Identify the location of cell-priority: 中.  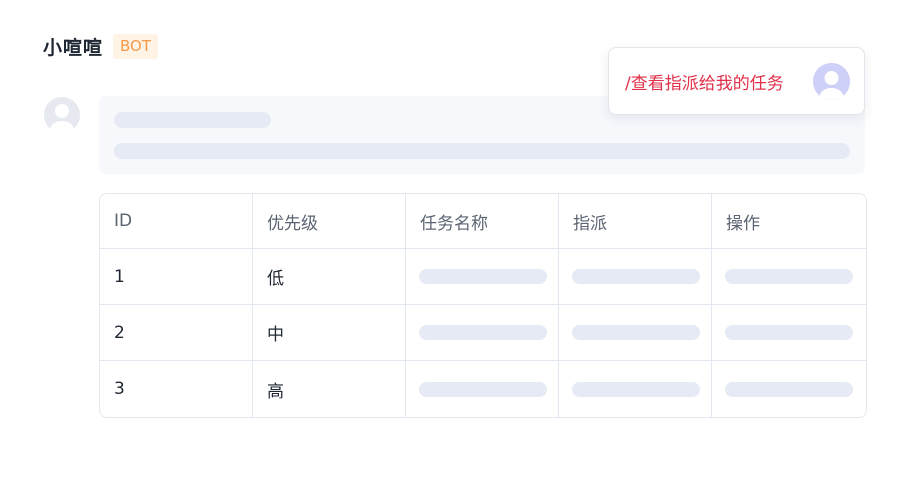
(329, 333).